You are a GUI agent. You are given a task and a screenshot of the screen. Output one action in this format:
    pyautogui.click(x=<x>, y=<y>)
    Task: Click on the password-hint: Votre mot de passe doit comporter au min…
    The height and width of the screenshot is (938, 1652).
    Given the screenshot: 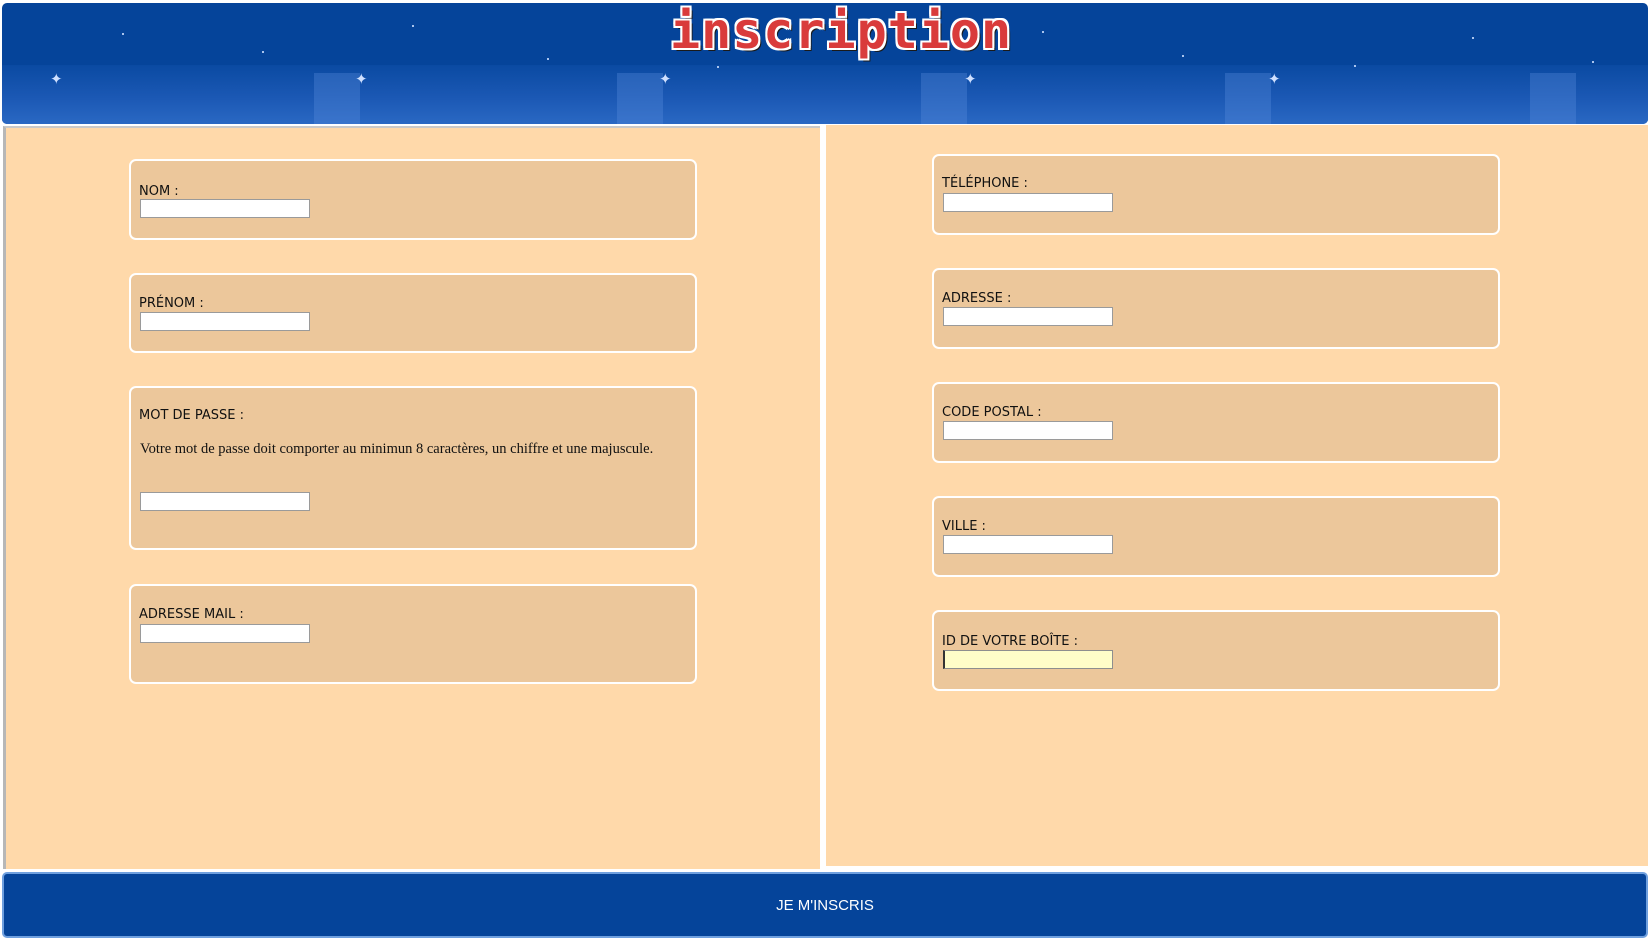 What is the action you would take?
    pyautogui.click(x=397, y=449)
    